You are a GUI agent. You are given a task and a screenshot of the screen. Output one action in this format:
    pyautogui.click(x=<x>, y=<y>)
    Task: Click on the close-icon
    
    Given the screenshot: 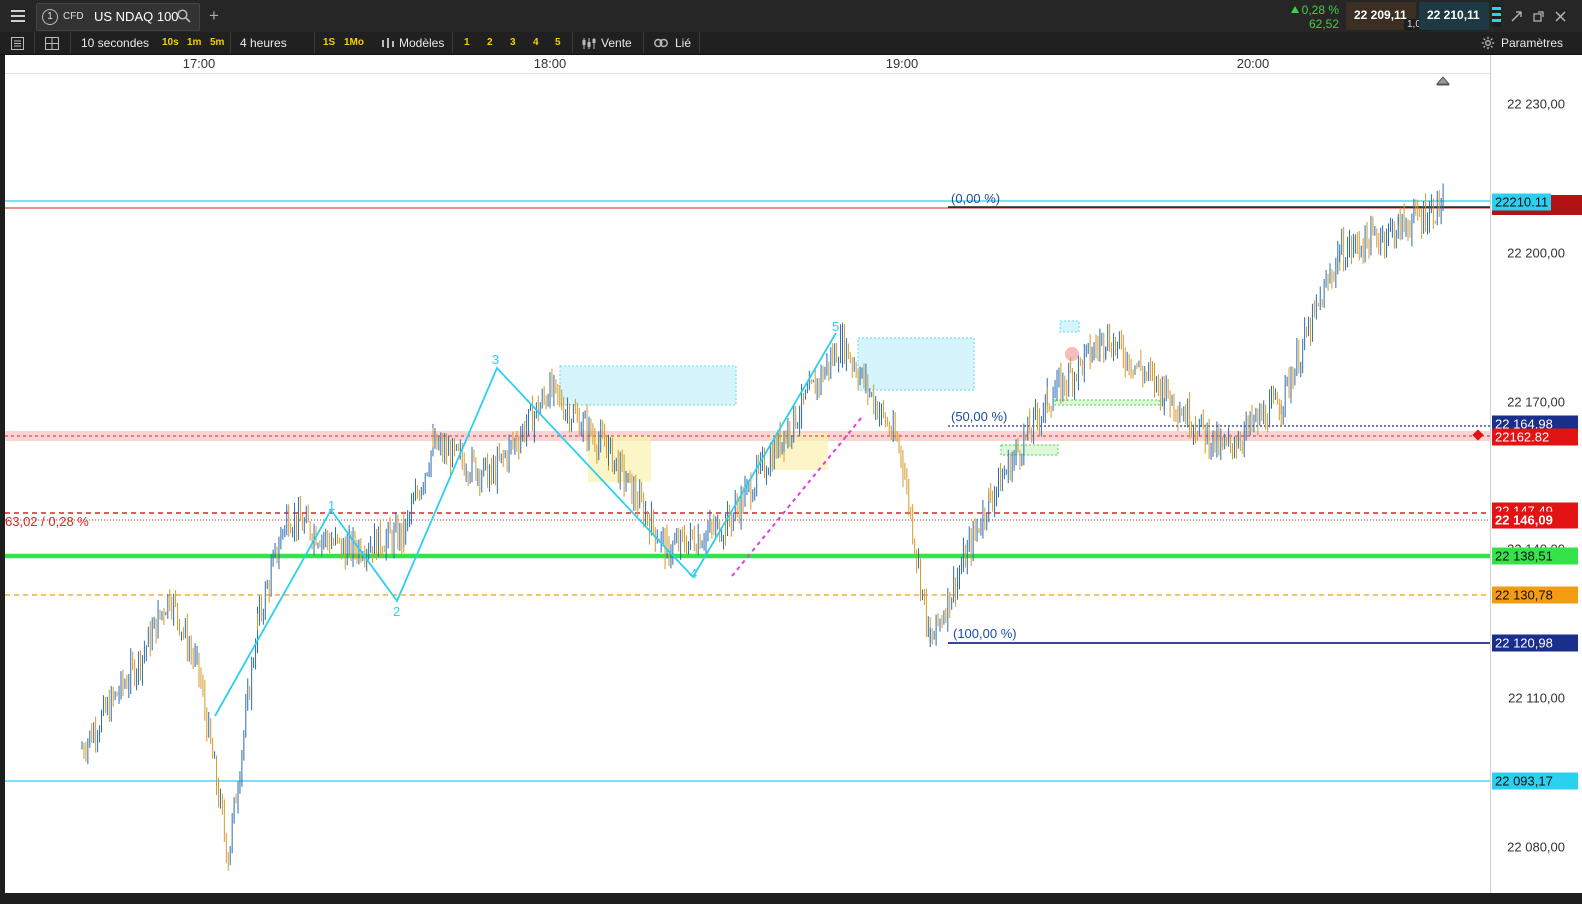 What is the action you would take?
    pyautogui.click(x=1560, y=16)
    